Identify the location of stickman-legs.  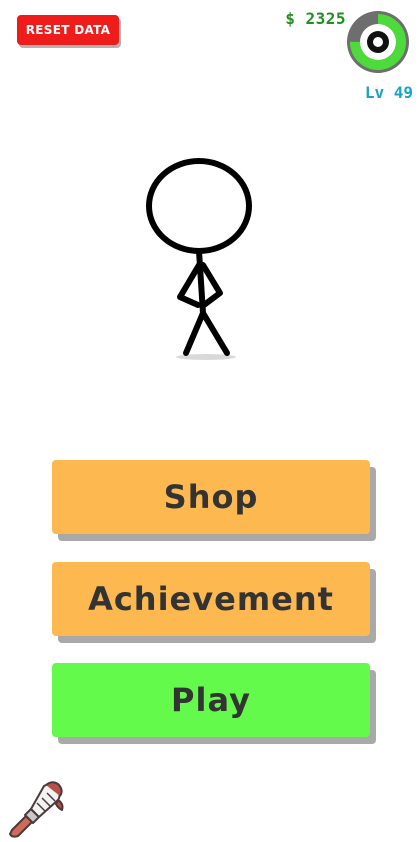
(206, 333).